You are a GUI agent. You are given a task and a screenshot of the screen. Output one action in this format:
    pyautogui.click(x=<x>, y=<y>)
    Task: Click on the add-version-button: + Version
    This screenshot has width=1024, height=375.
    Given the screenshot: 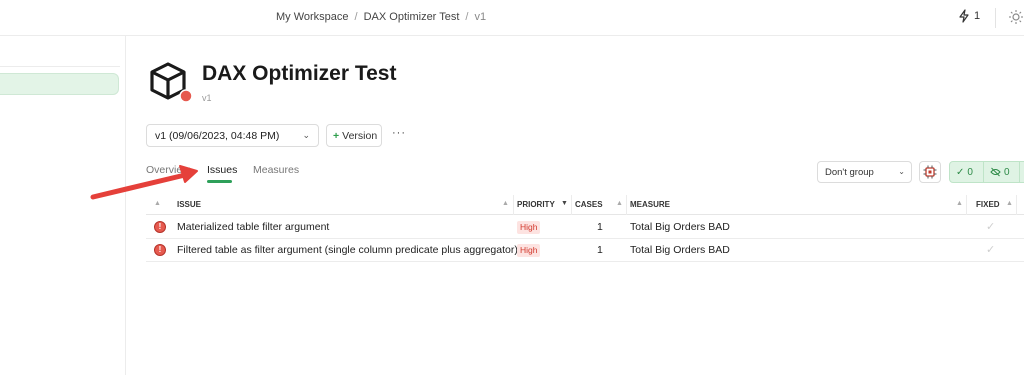 What is the action you would take?
    pyautogui.click(x=354, y=135)
    